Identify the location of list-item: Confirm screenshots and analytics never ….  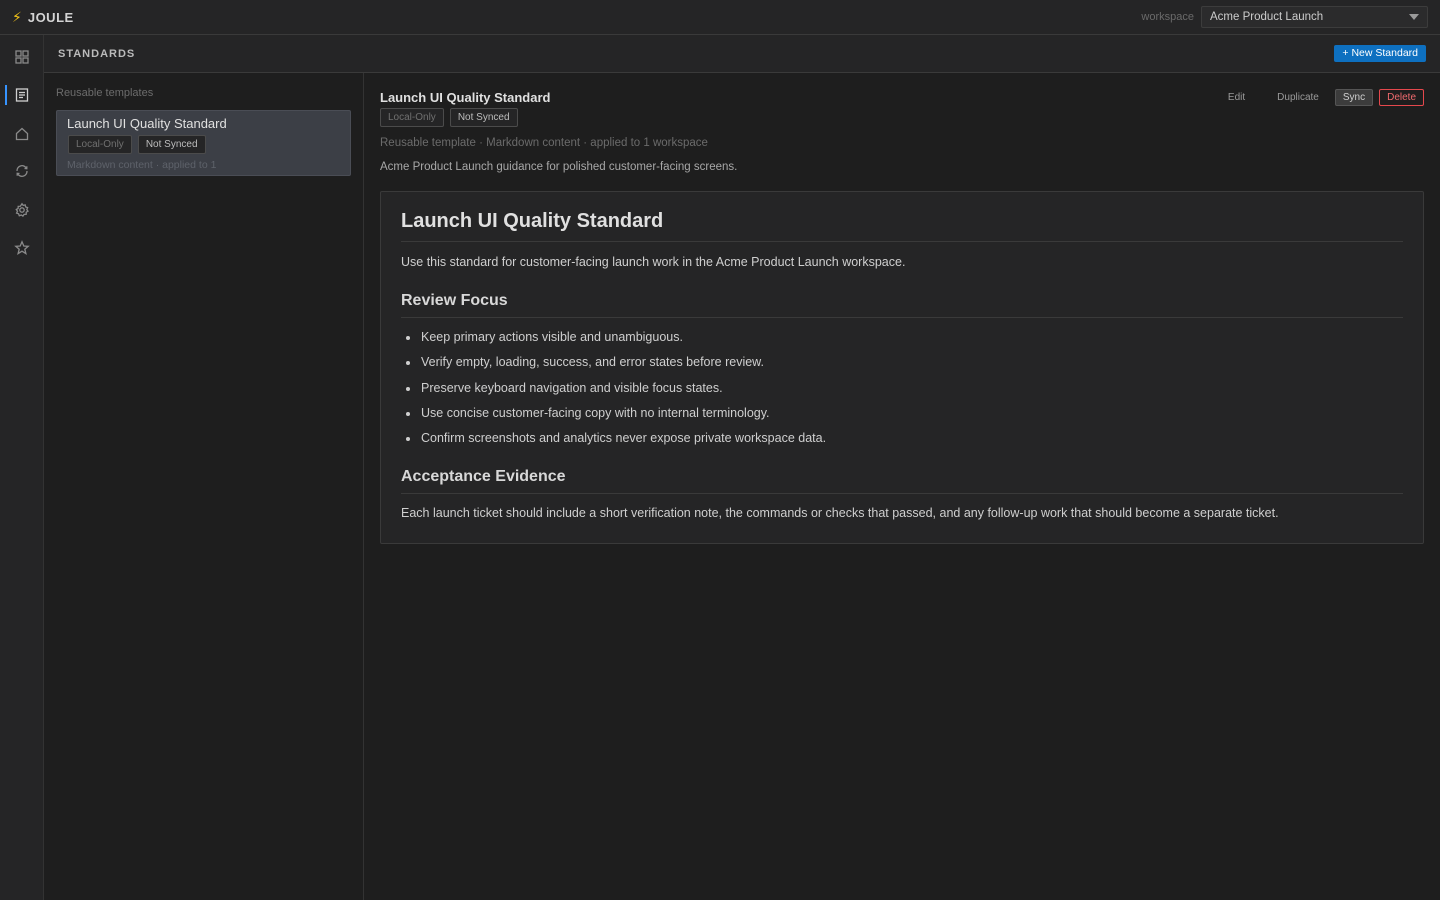
(613, 442).